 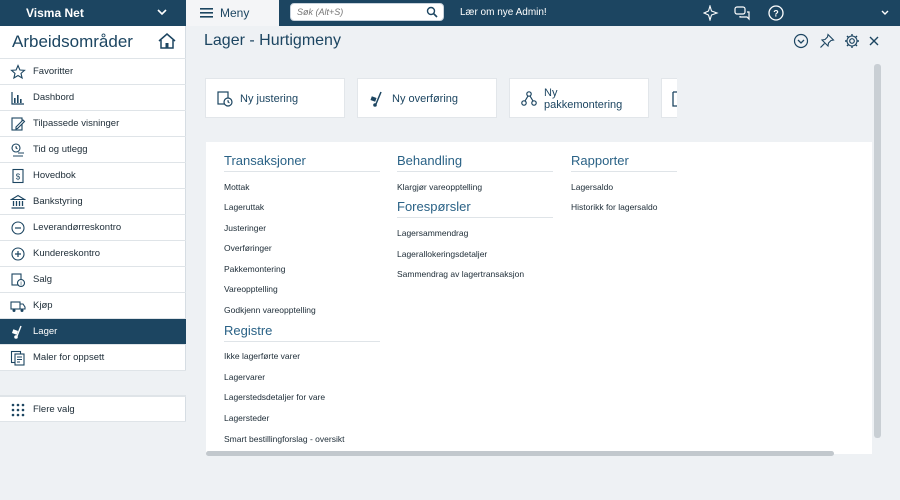 I want to click on sidebar-item-bankstyring: Bankstyring, so click(x=93, y=201).